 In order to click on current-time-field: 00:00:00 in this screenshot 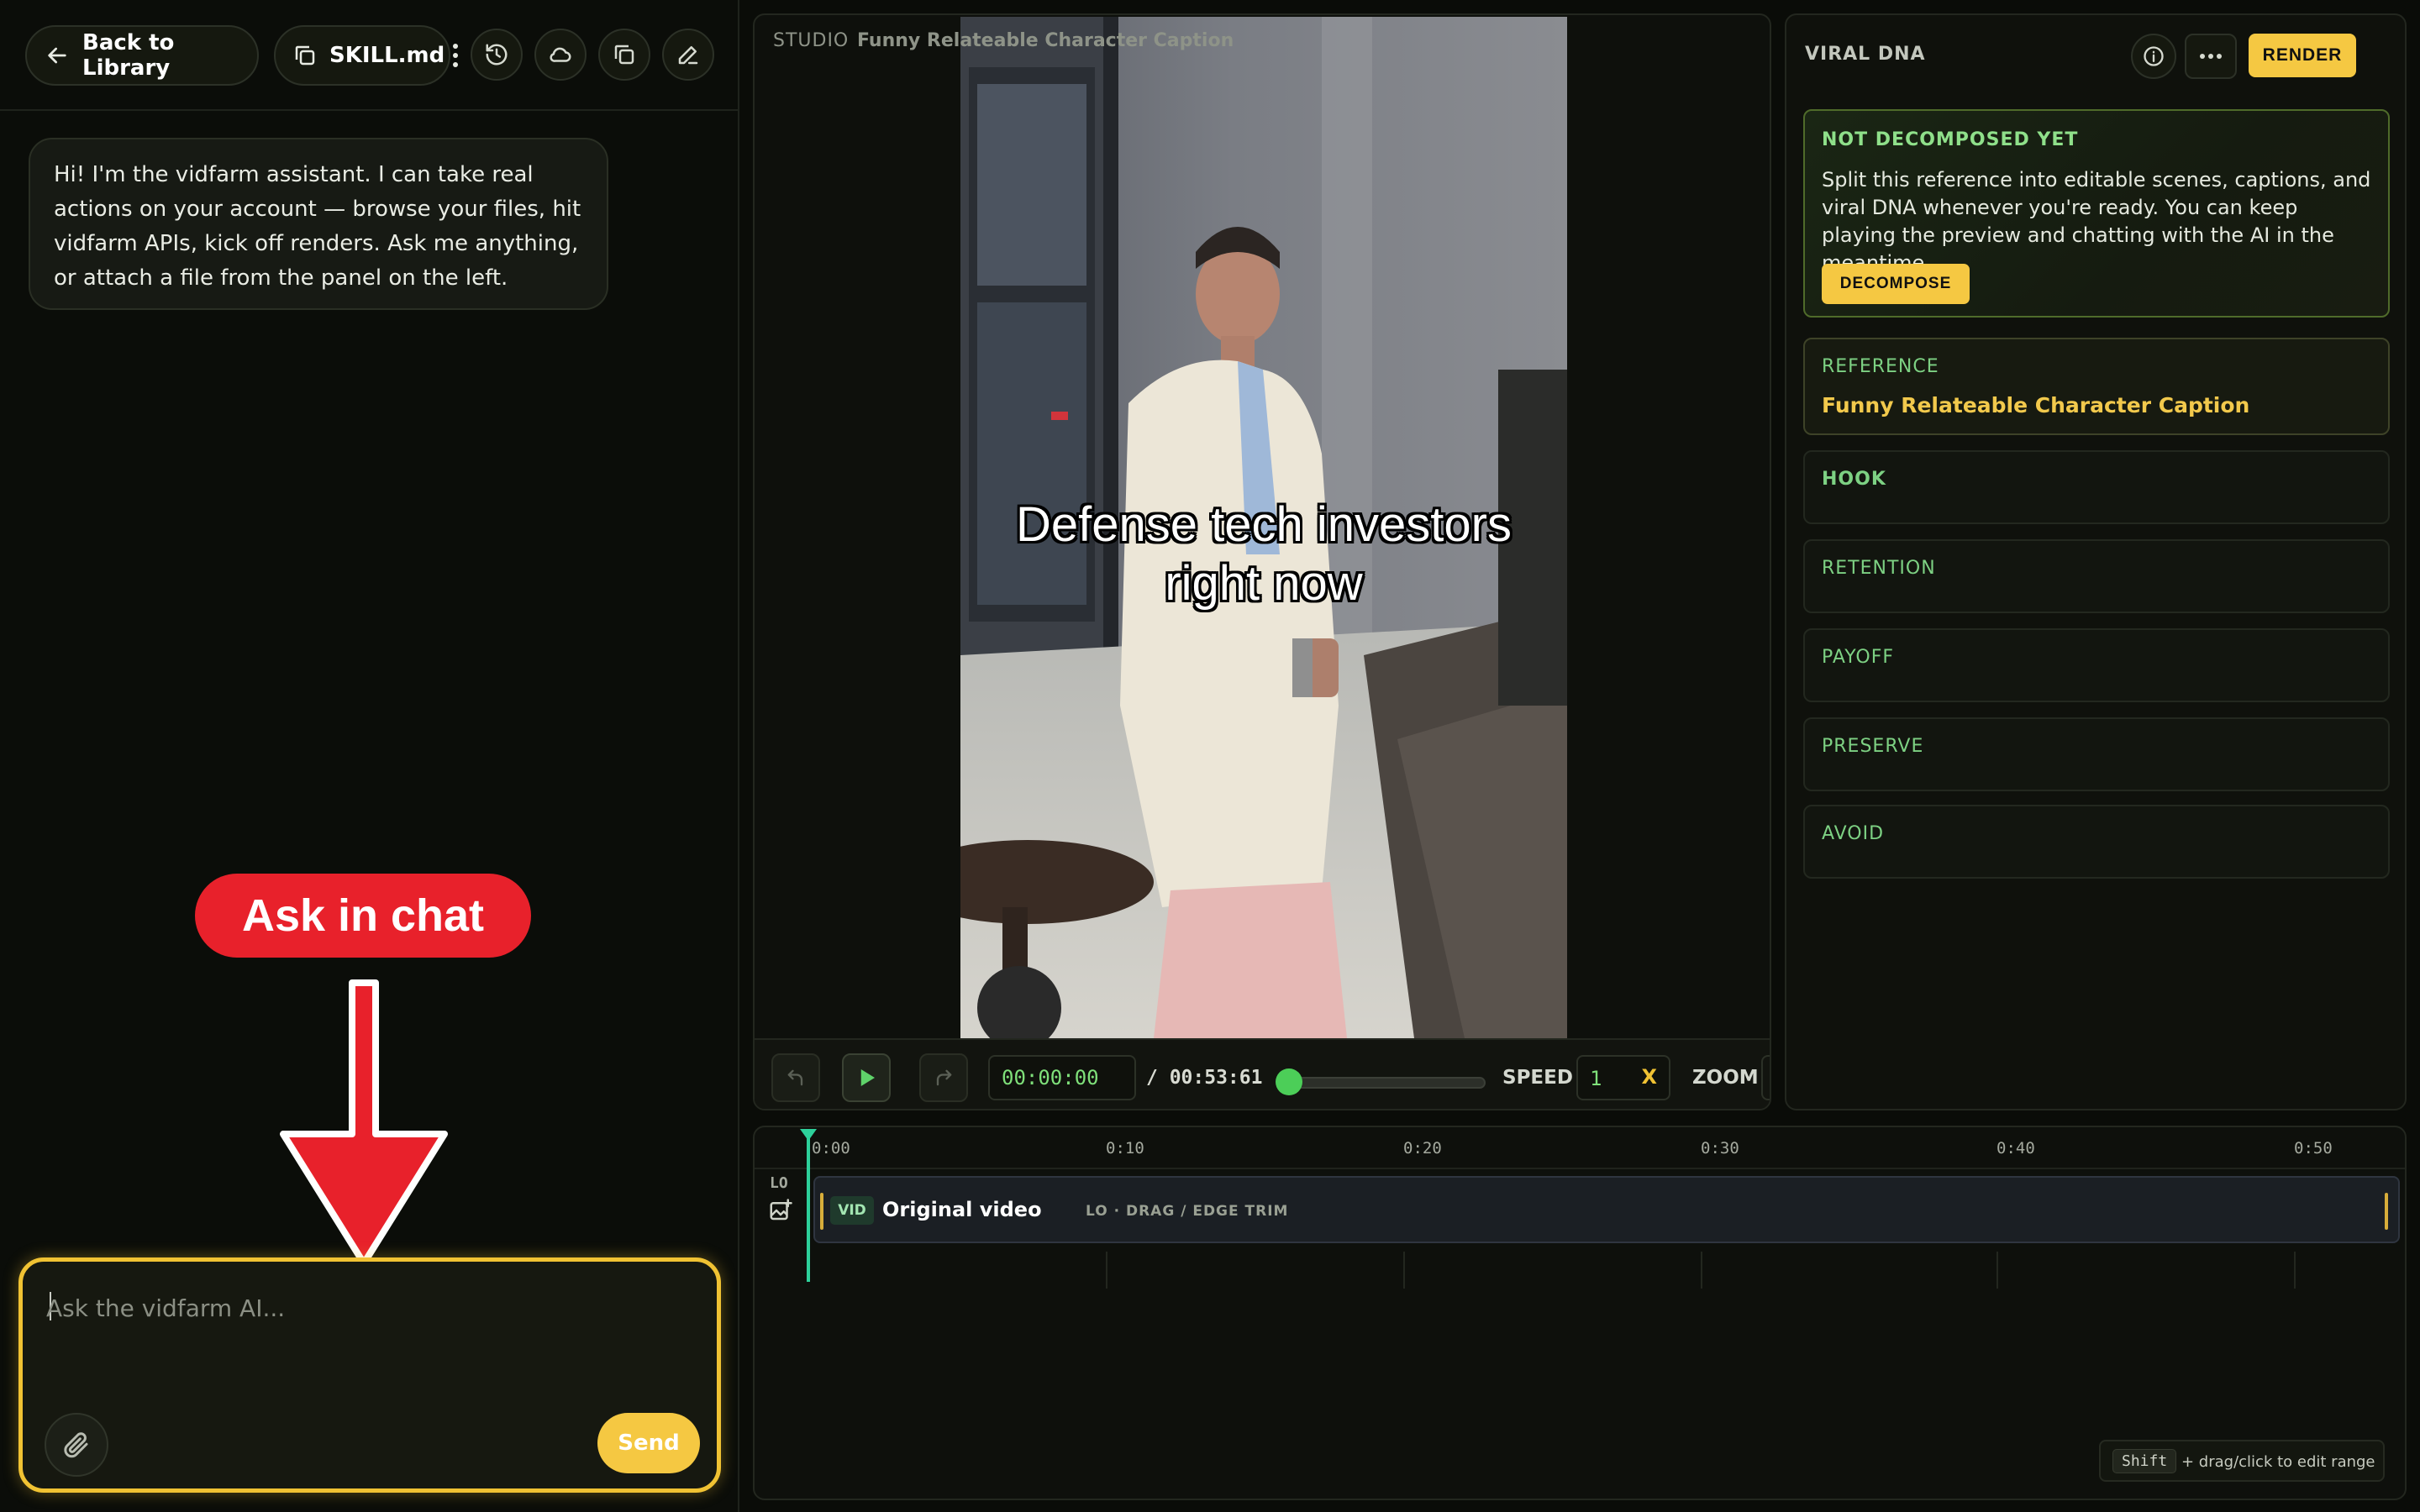, I will do `click(1062, 1077)`.